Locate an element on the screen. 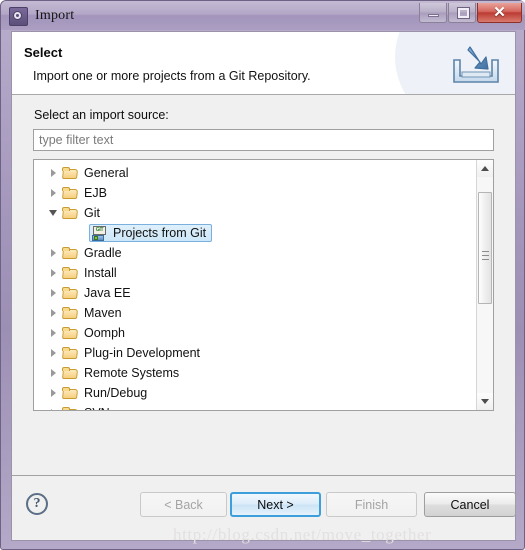 The width and height of the screenshot is (525, 550). scroll-down-icon is located at coordinates (485, 401).